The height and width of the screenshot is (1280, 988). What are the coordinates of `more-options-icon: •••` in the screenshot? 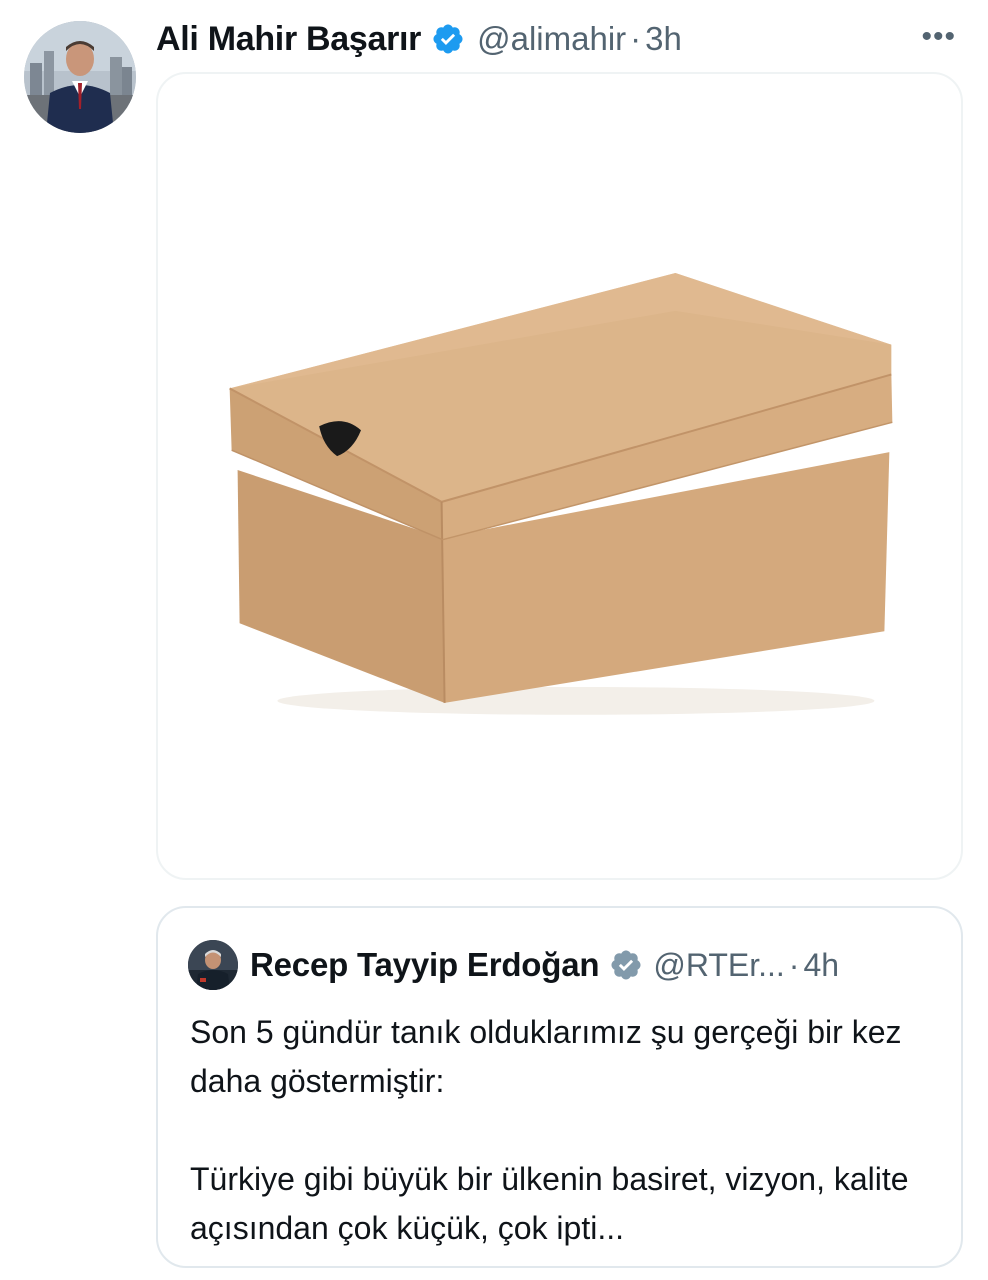 It's located at (938, 37).